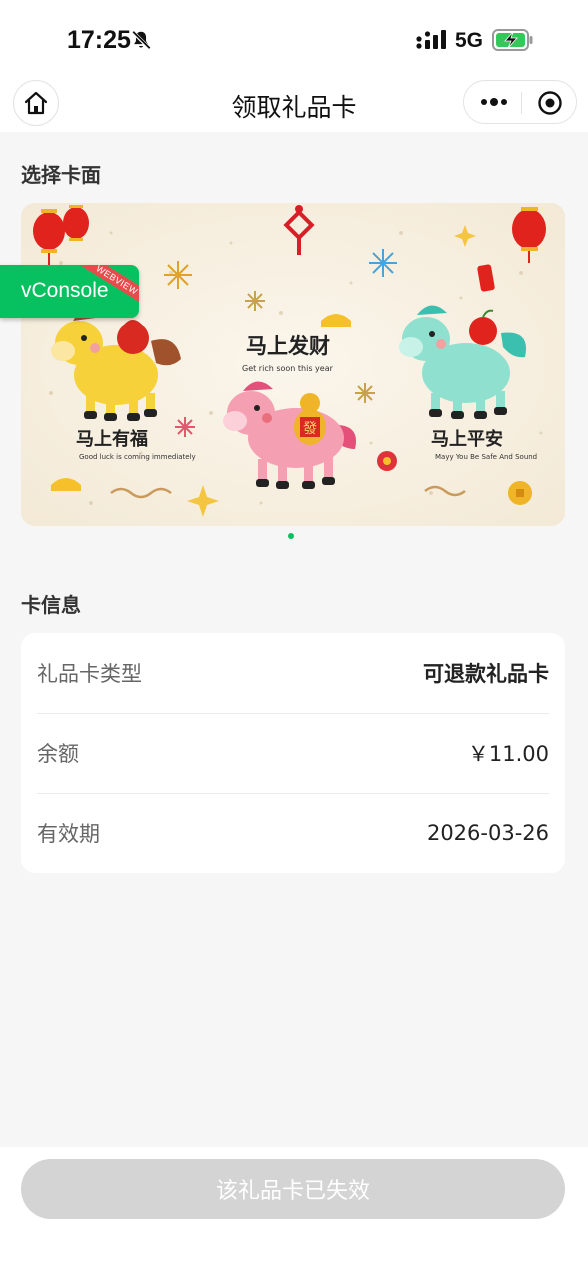  I want to click on more-icon, so click(494, 102).